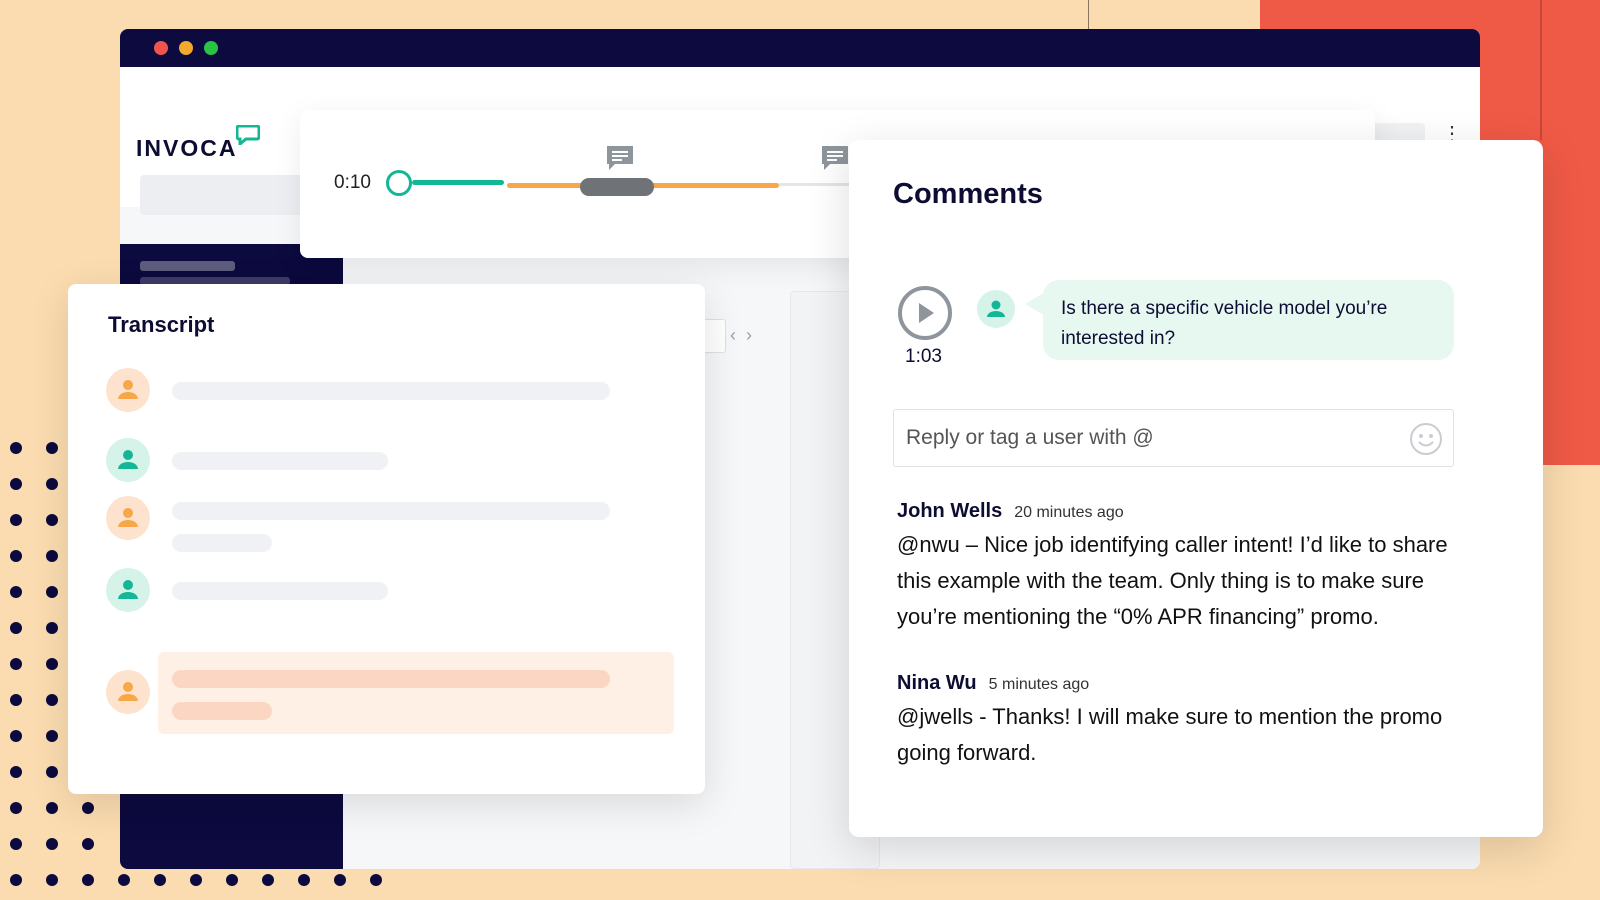  I want to click on more-options-icon: ⋮, so click(1452, 134).